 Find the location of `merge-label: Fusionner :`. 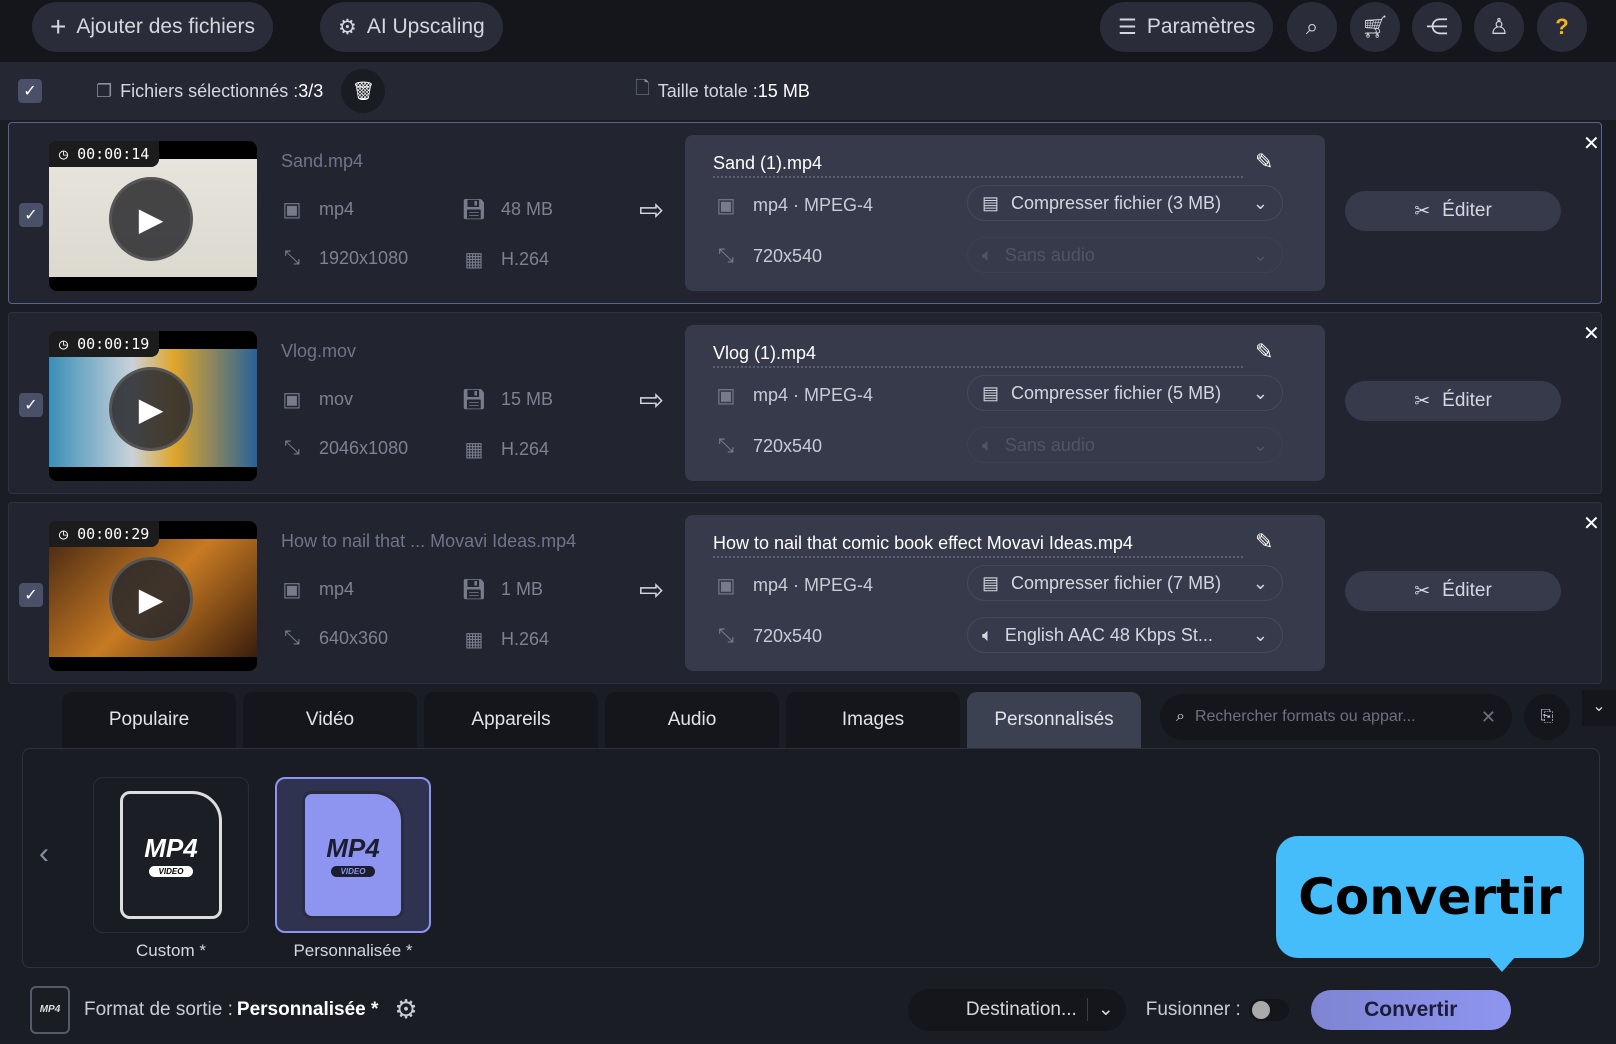

merge-label: Fusionner : is located at coordinates (1193, 1009).